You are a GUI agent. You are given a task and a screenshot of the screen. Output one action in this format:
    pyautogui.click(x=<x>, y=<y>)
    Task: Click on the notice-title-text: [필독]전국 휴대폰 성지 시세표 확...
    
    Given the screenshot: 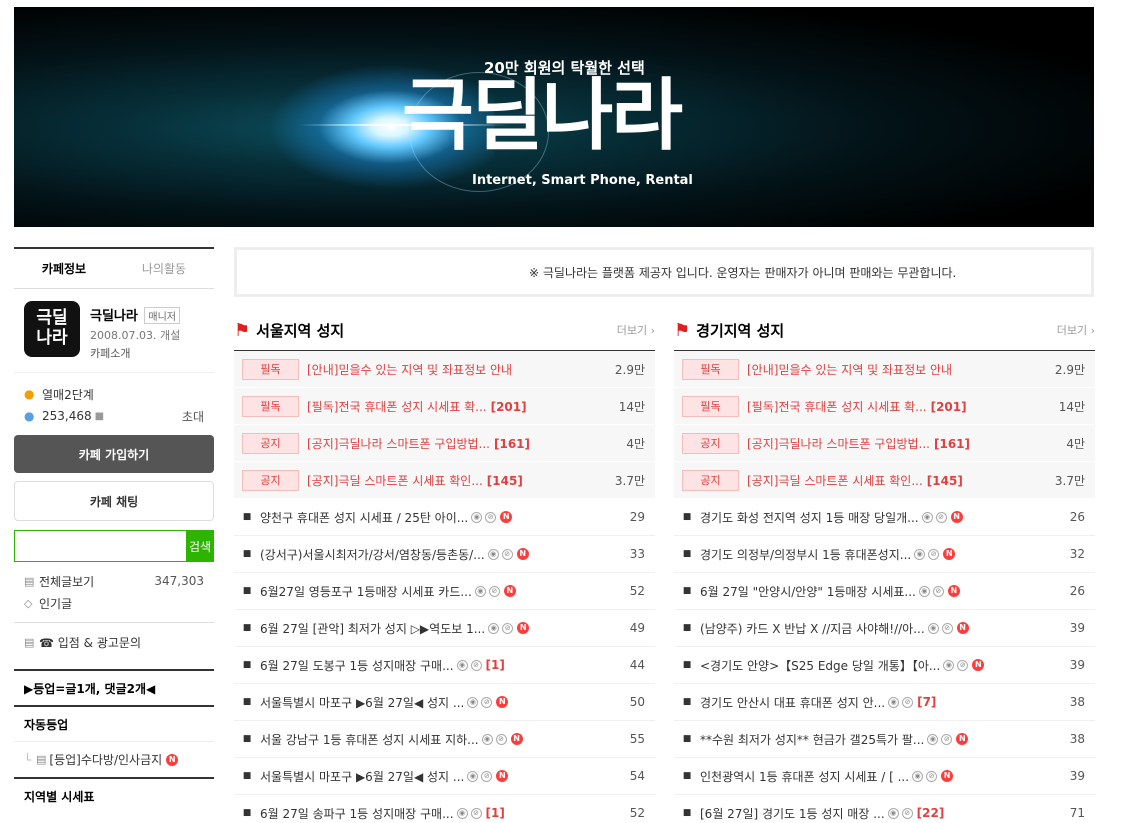 What is the action you would take?
    pyautogui.click(x=397, y=406)
    